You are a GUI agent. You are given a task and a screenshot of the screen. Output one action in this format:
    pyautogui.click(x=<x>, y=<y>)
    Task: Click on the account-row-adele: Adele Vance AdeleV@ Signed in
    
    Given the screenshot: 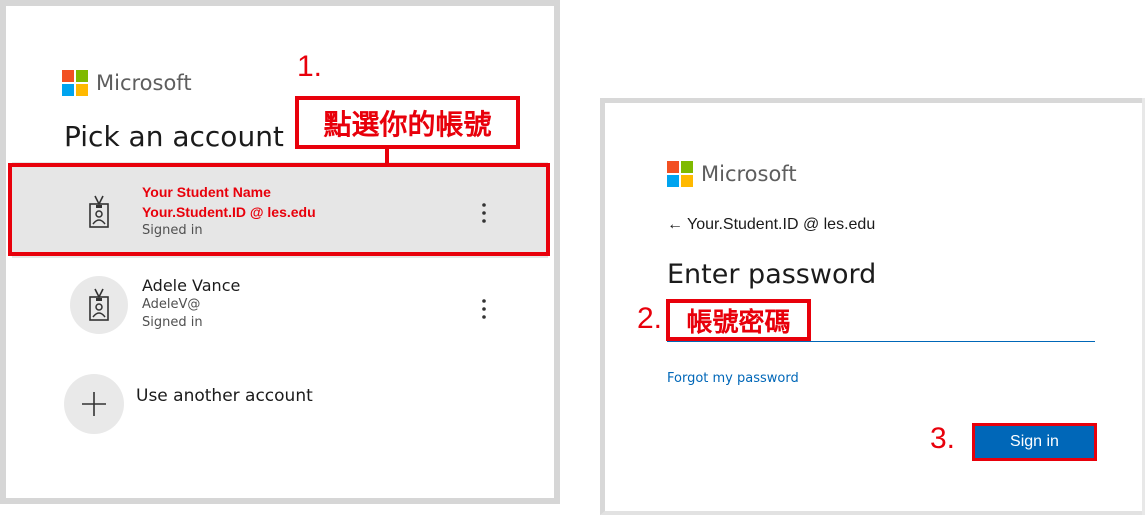 What is the action you would take?
    pyautogui.click(x=280, y=310)
    